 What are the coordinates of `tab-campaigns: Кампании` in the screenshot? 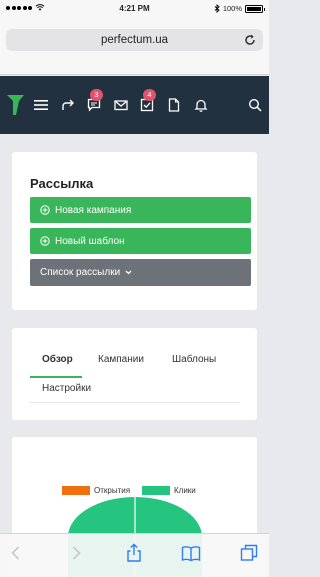 It's located at (121, 359).